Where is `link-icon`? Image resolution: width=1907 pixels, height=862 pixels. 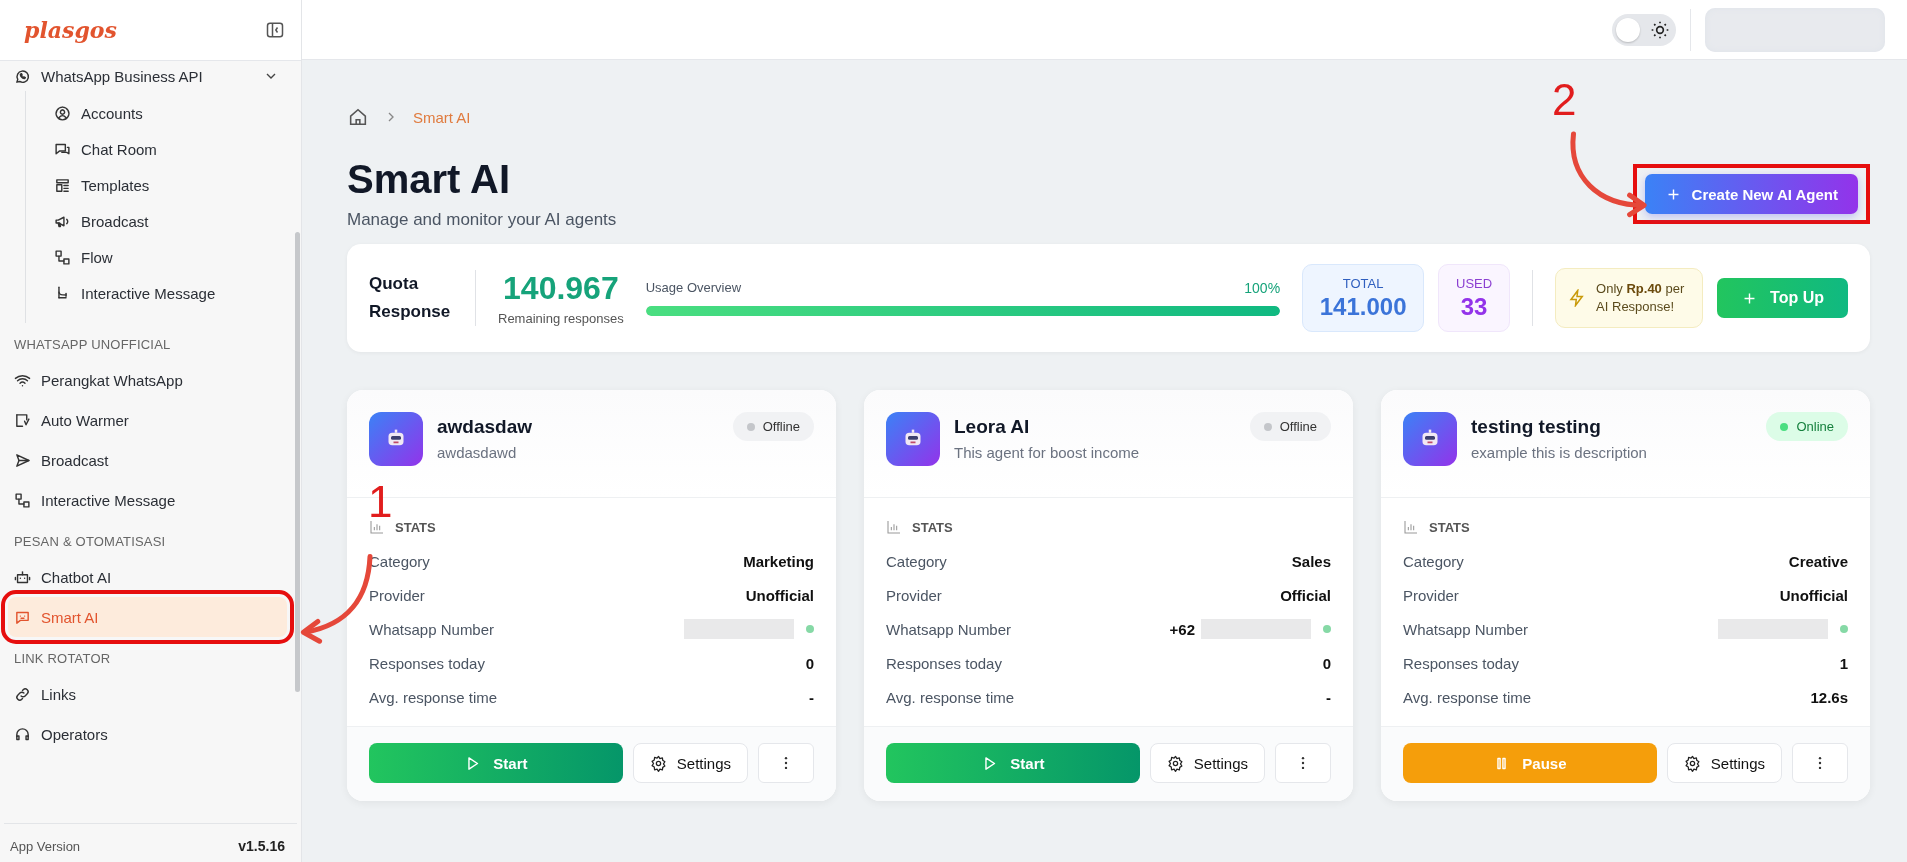
link-icon is located at coordinates (22, 694).